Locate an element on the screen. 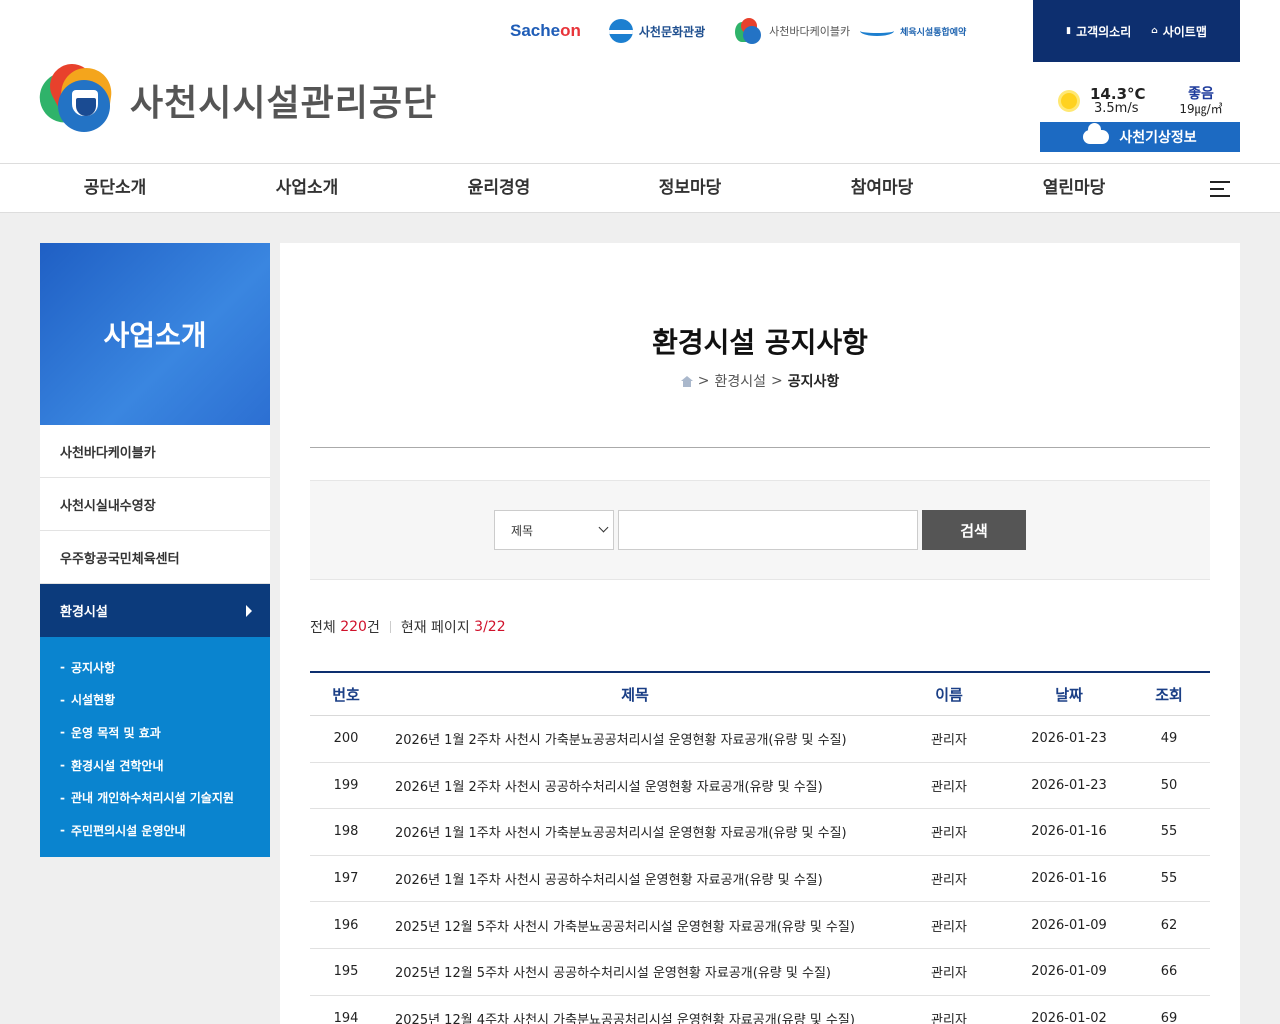  sidebar-active-label: 환경시설 is located at coordinates (84, 612).